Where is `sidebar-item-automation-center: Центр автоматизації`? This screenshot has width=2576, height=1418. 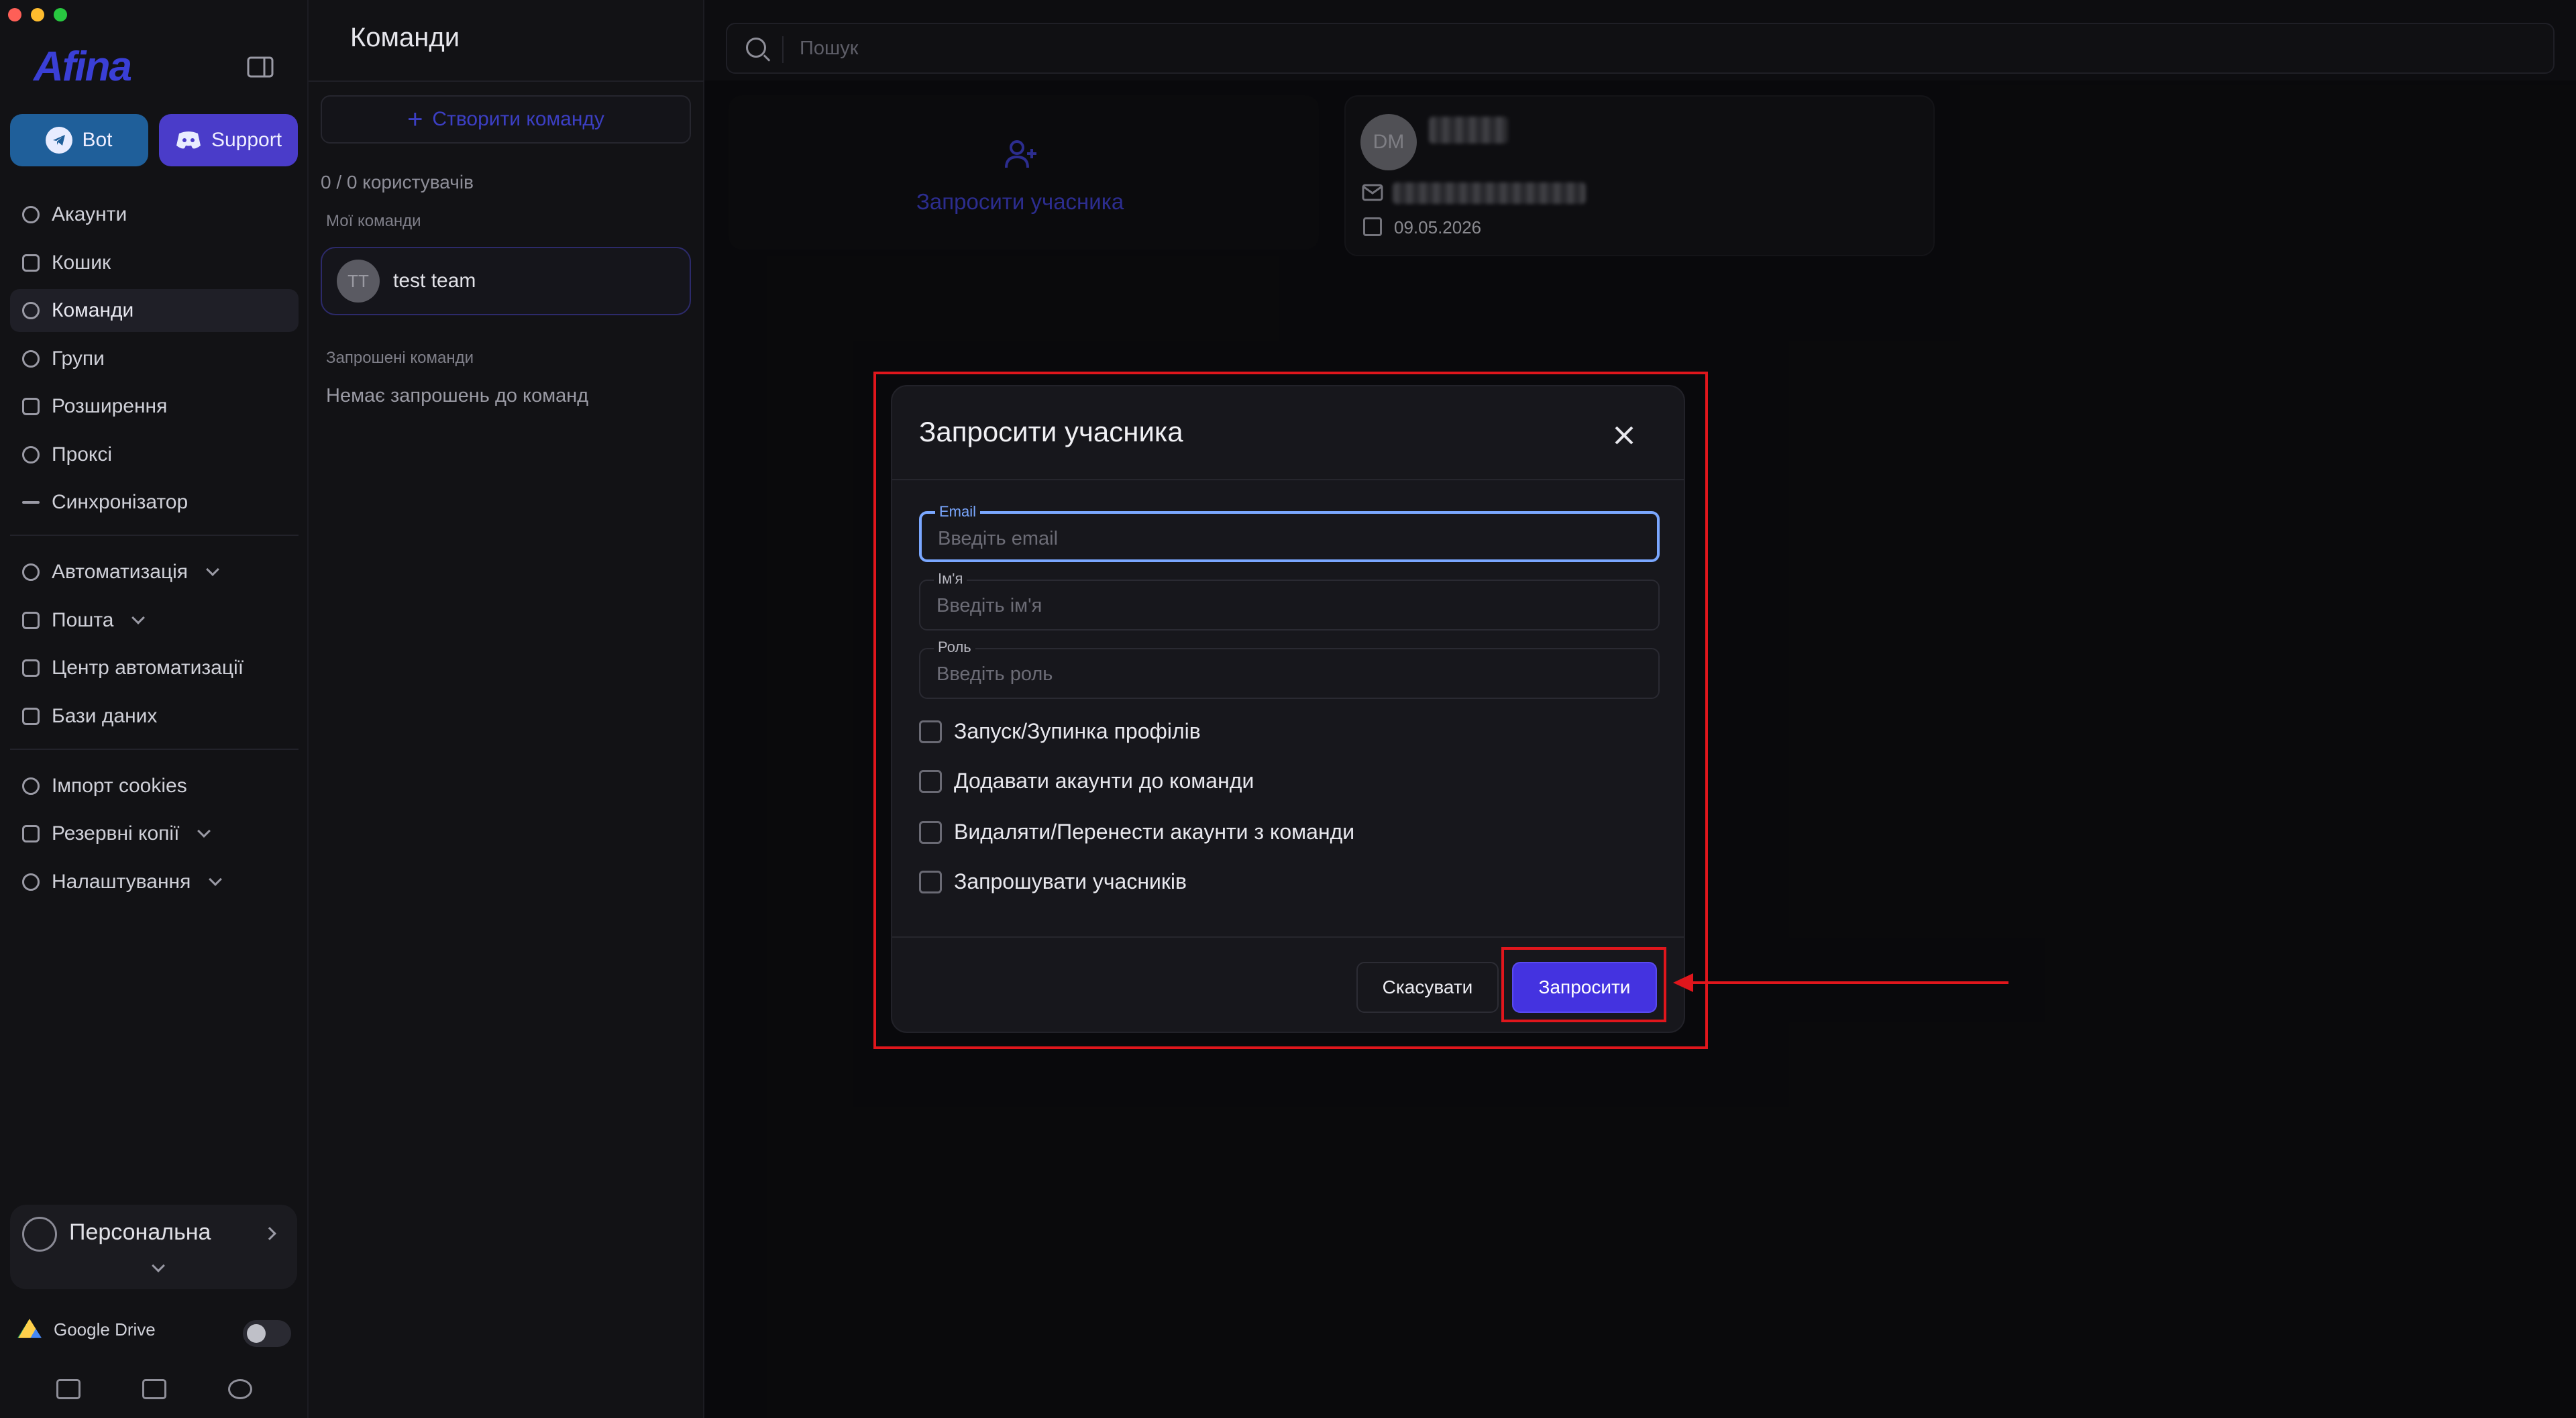 sidebar-item-automation-center: Центр автоматизації is located at coordinates (154, 668).